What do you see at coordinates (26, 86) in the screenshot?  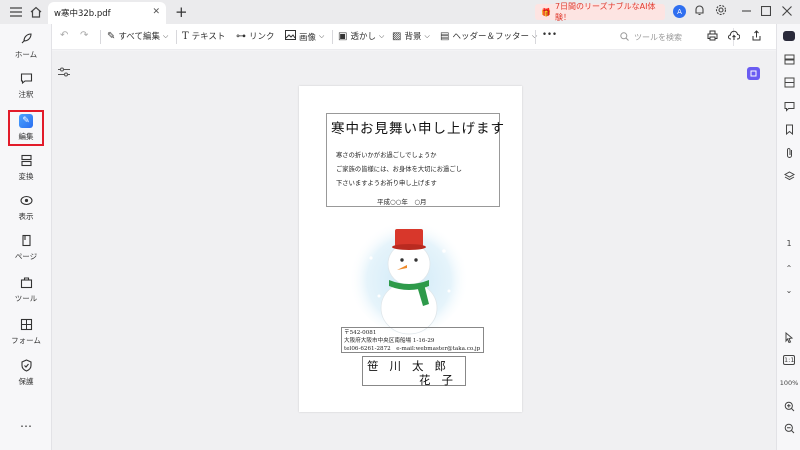 I see `sidebar-item-annotate: 注釈` at bounding box center [26, 86].